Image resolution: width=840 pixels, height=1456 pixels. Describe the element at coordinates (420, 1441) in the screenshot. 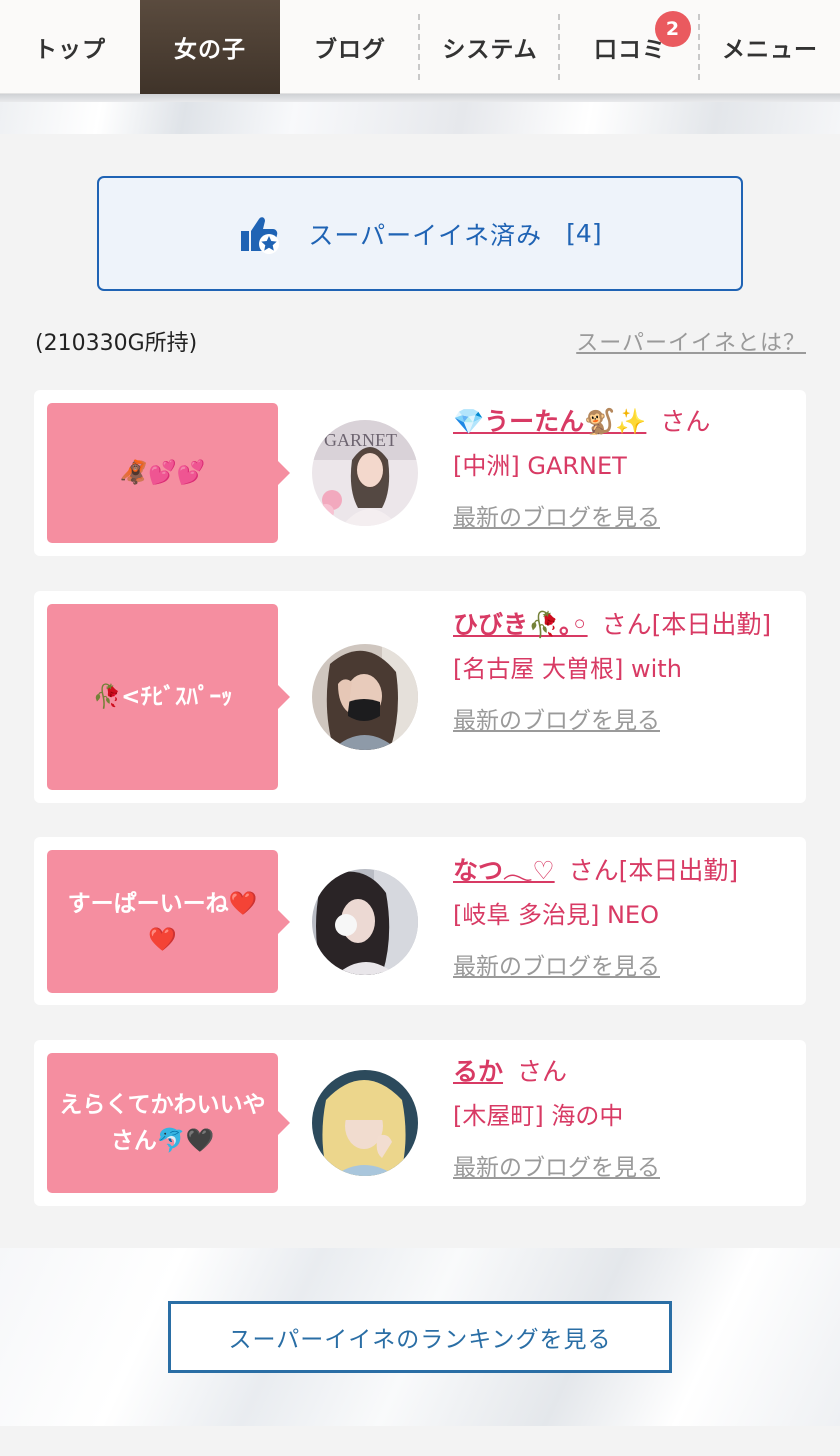

I see `bottom-strip` at that location.